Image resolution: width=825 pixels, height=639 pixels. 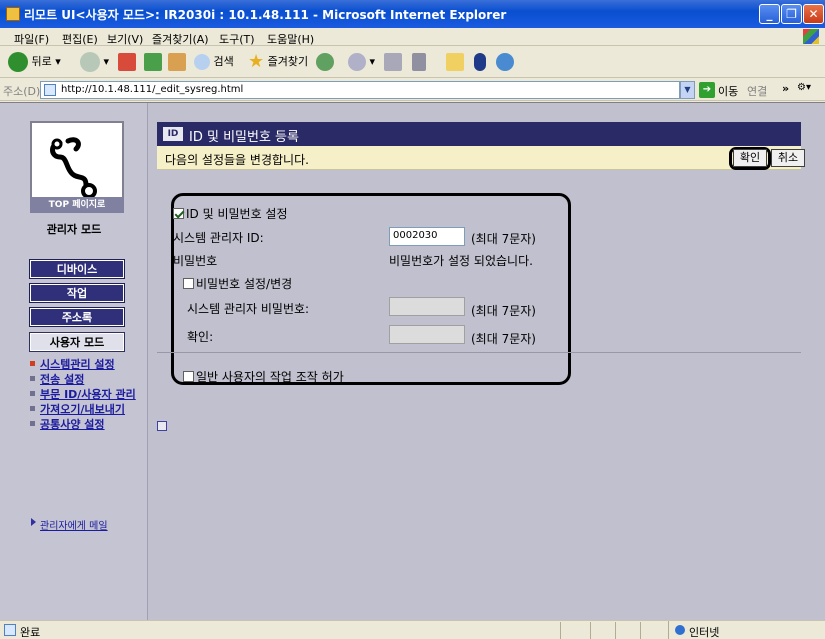 I want to click on forward-button: ▾, so click(x=94, y=62).